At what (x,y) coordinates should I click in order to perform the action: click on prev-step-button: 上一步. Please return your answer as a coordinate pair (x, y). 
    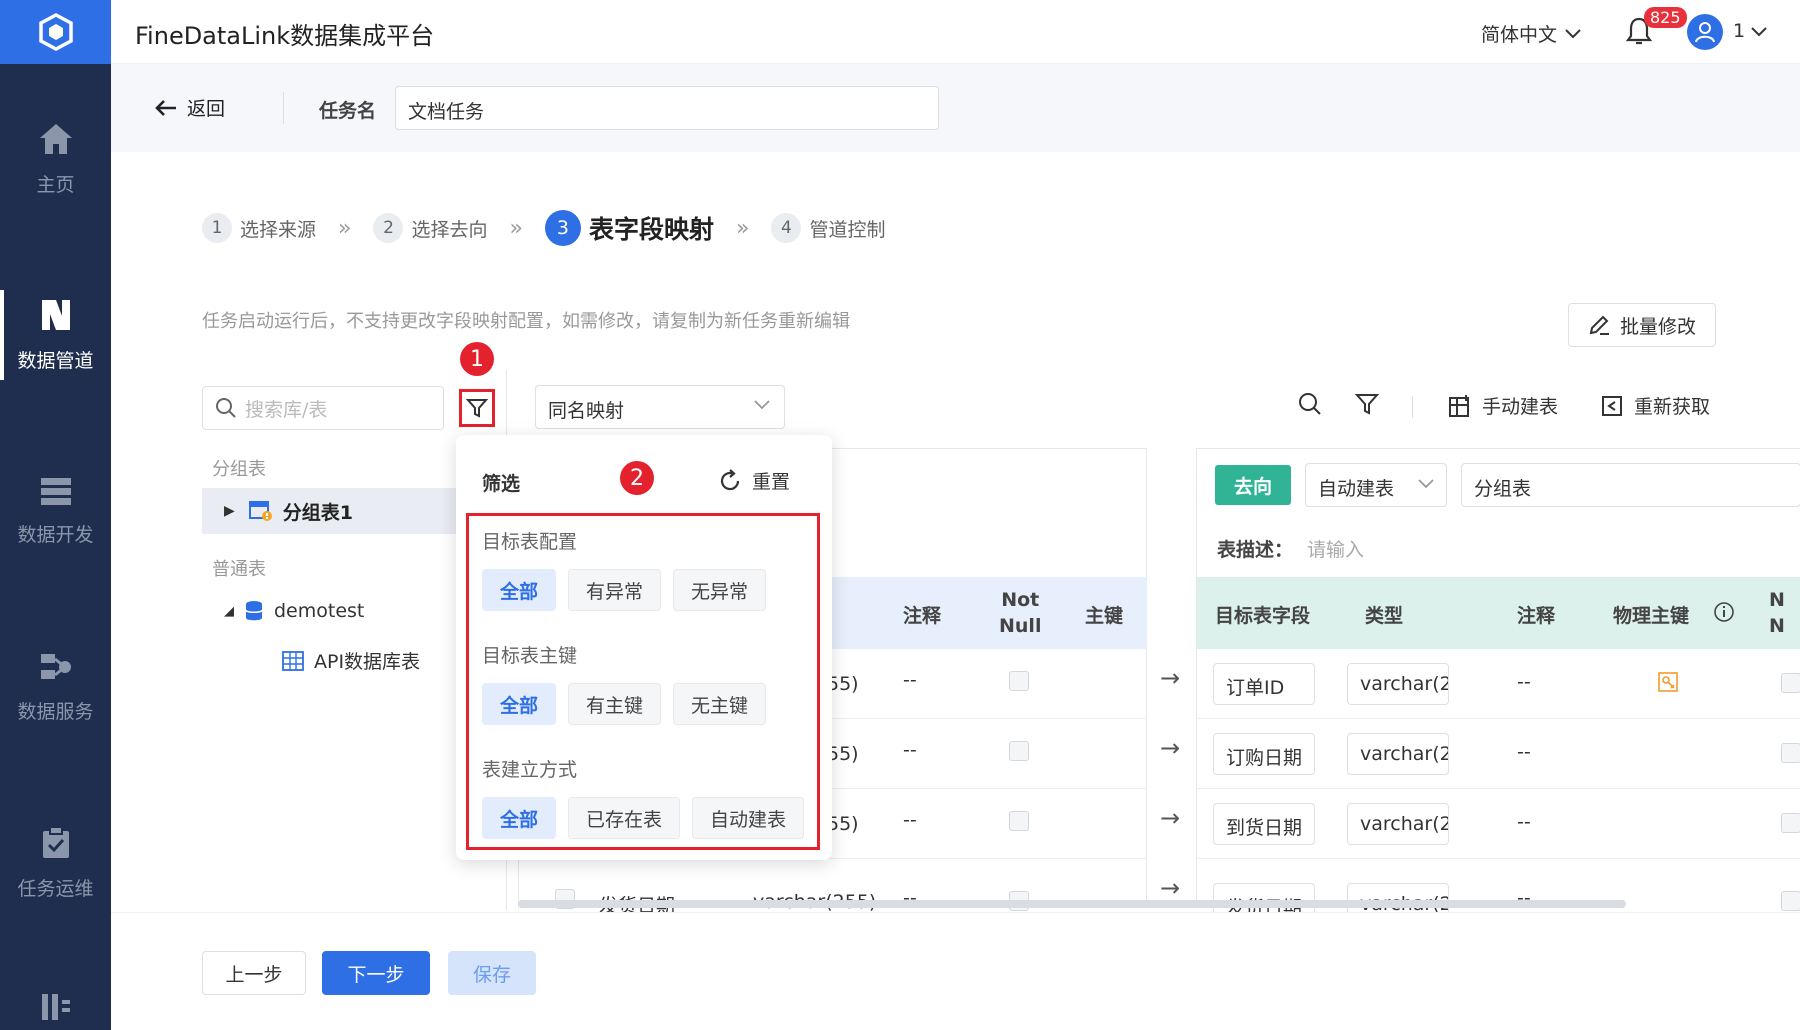
    Looking at the image, I should click on (254, 973).